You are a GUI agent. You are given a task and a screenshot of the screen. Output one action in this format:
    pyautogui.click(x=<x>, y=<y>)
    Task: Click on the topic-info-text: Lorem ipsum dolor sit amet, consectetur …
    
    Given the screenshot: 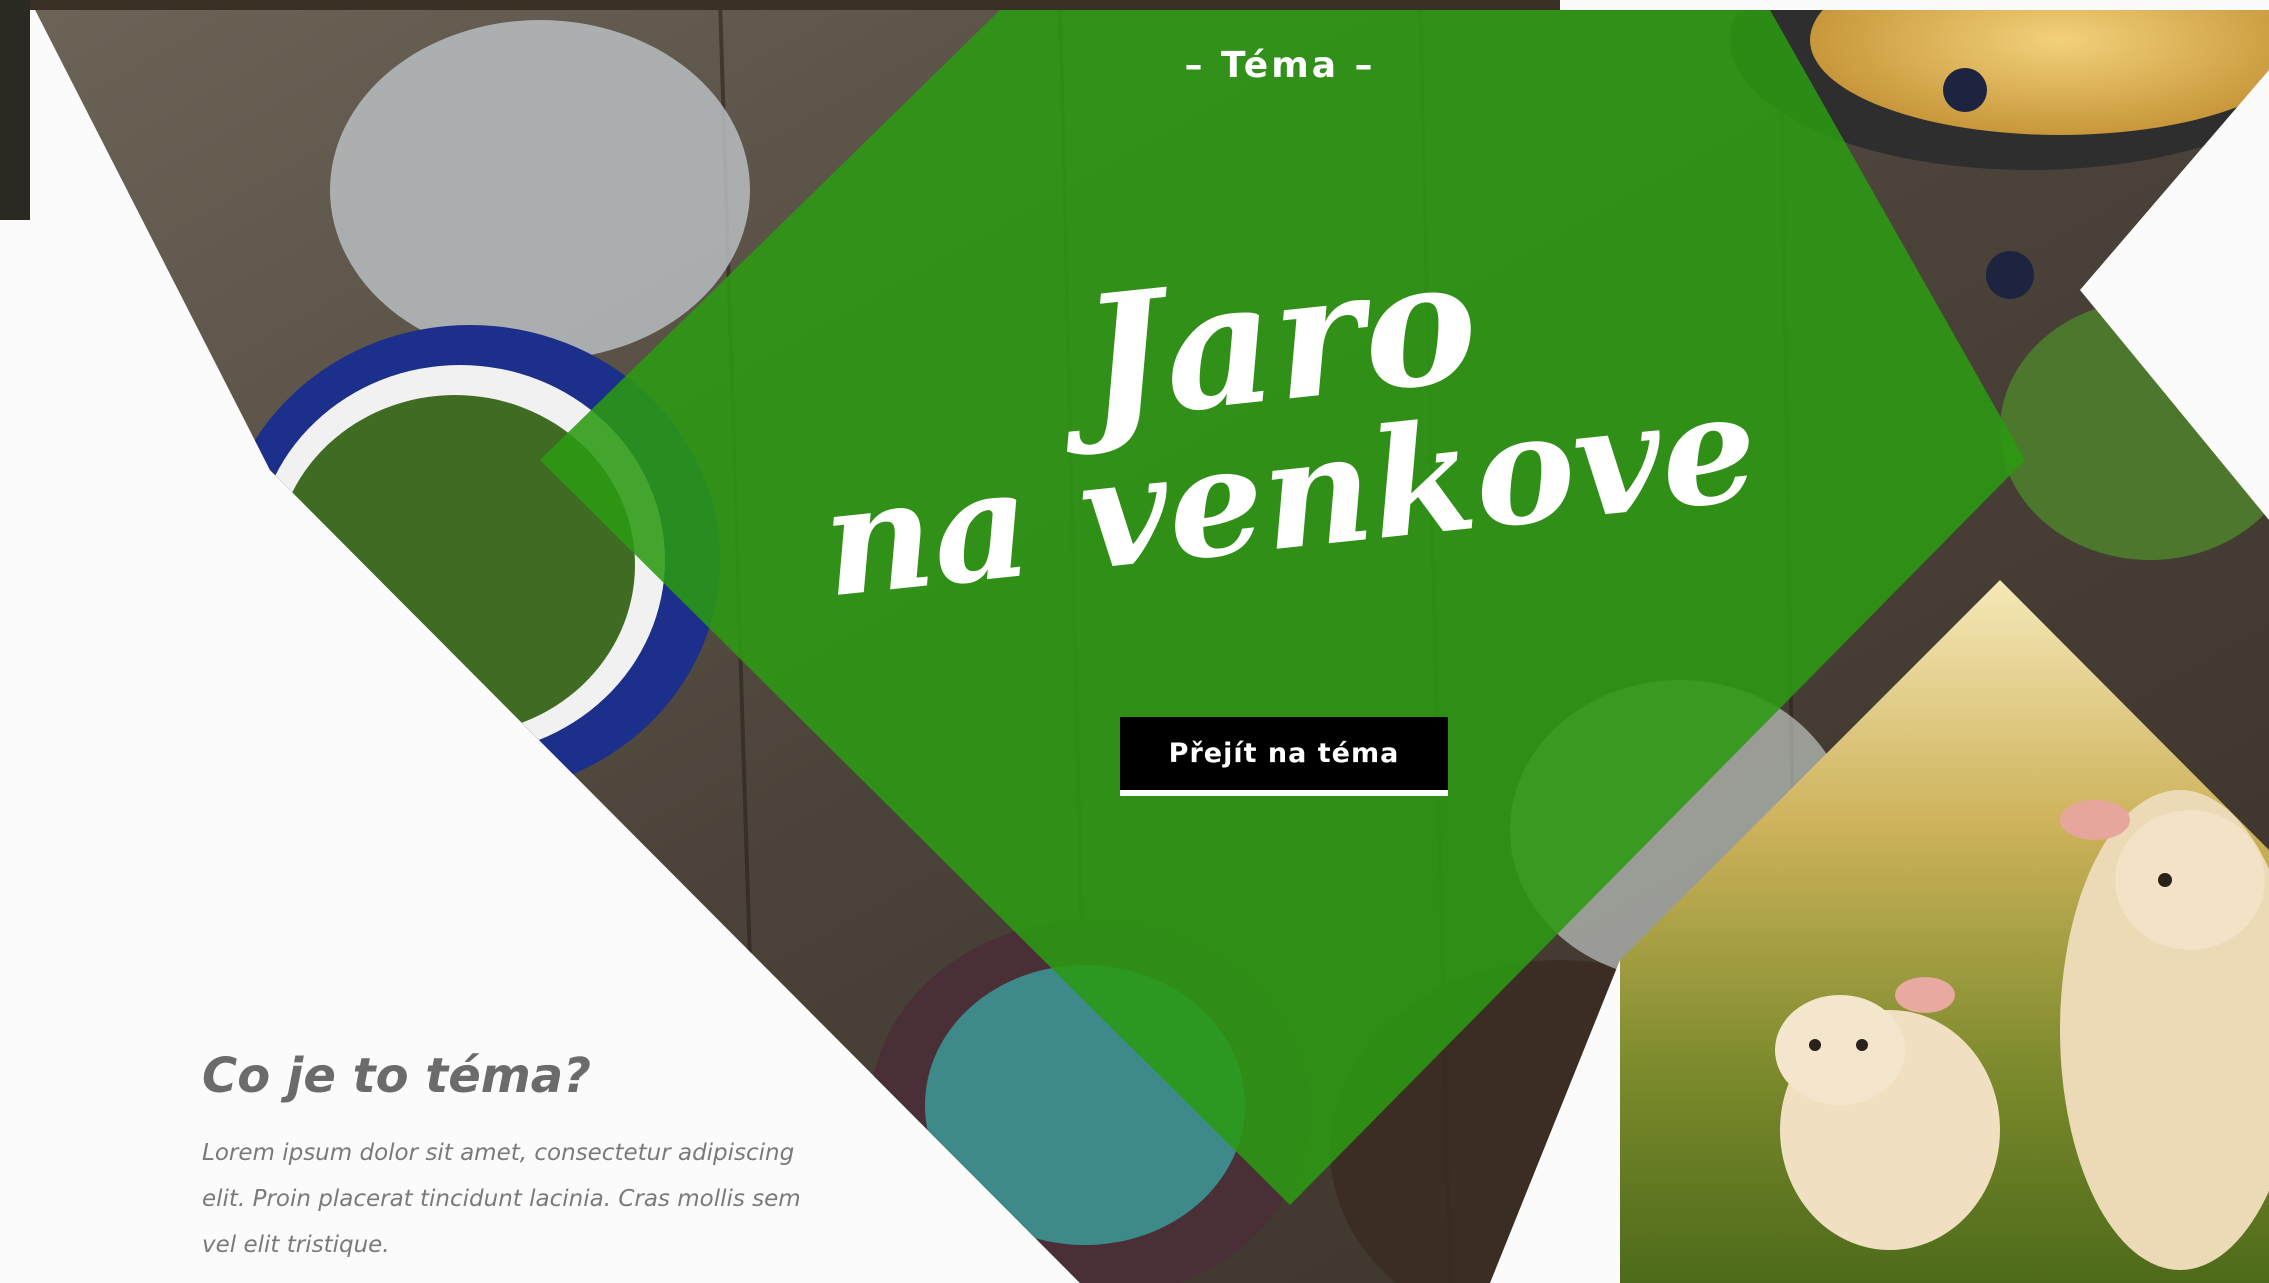 What is the action you would take?
    pyautogui.click(x=501, y=1199)
    